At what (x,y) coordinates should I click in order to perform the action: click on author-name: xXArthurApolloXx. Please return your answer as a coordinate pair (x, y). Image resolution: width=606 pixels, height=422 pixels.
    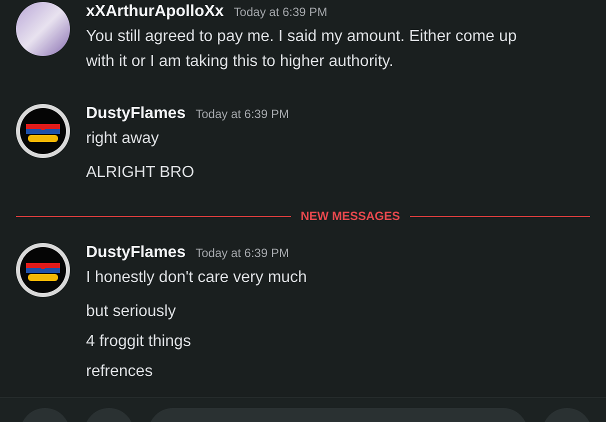
    Looking at the image, I should click on (155, 12).